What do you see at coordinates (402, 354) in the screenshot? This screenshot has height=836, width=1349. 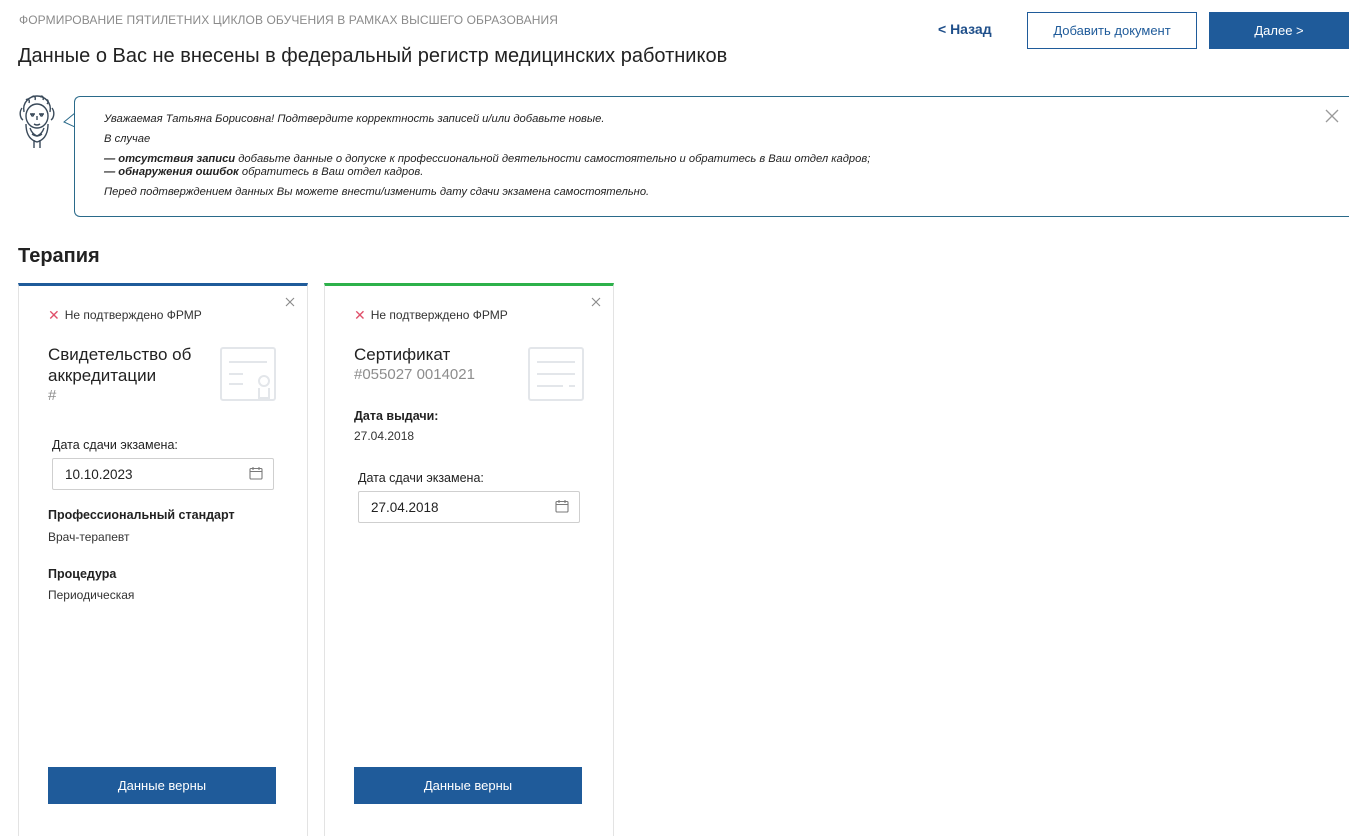 I see `document-title: Сертификат` at bounding box center [402, 354].